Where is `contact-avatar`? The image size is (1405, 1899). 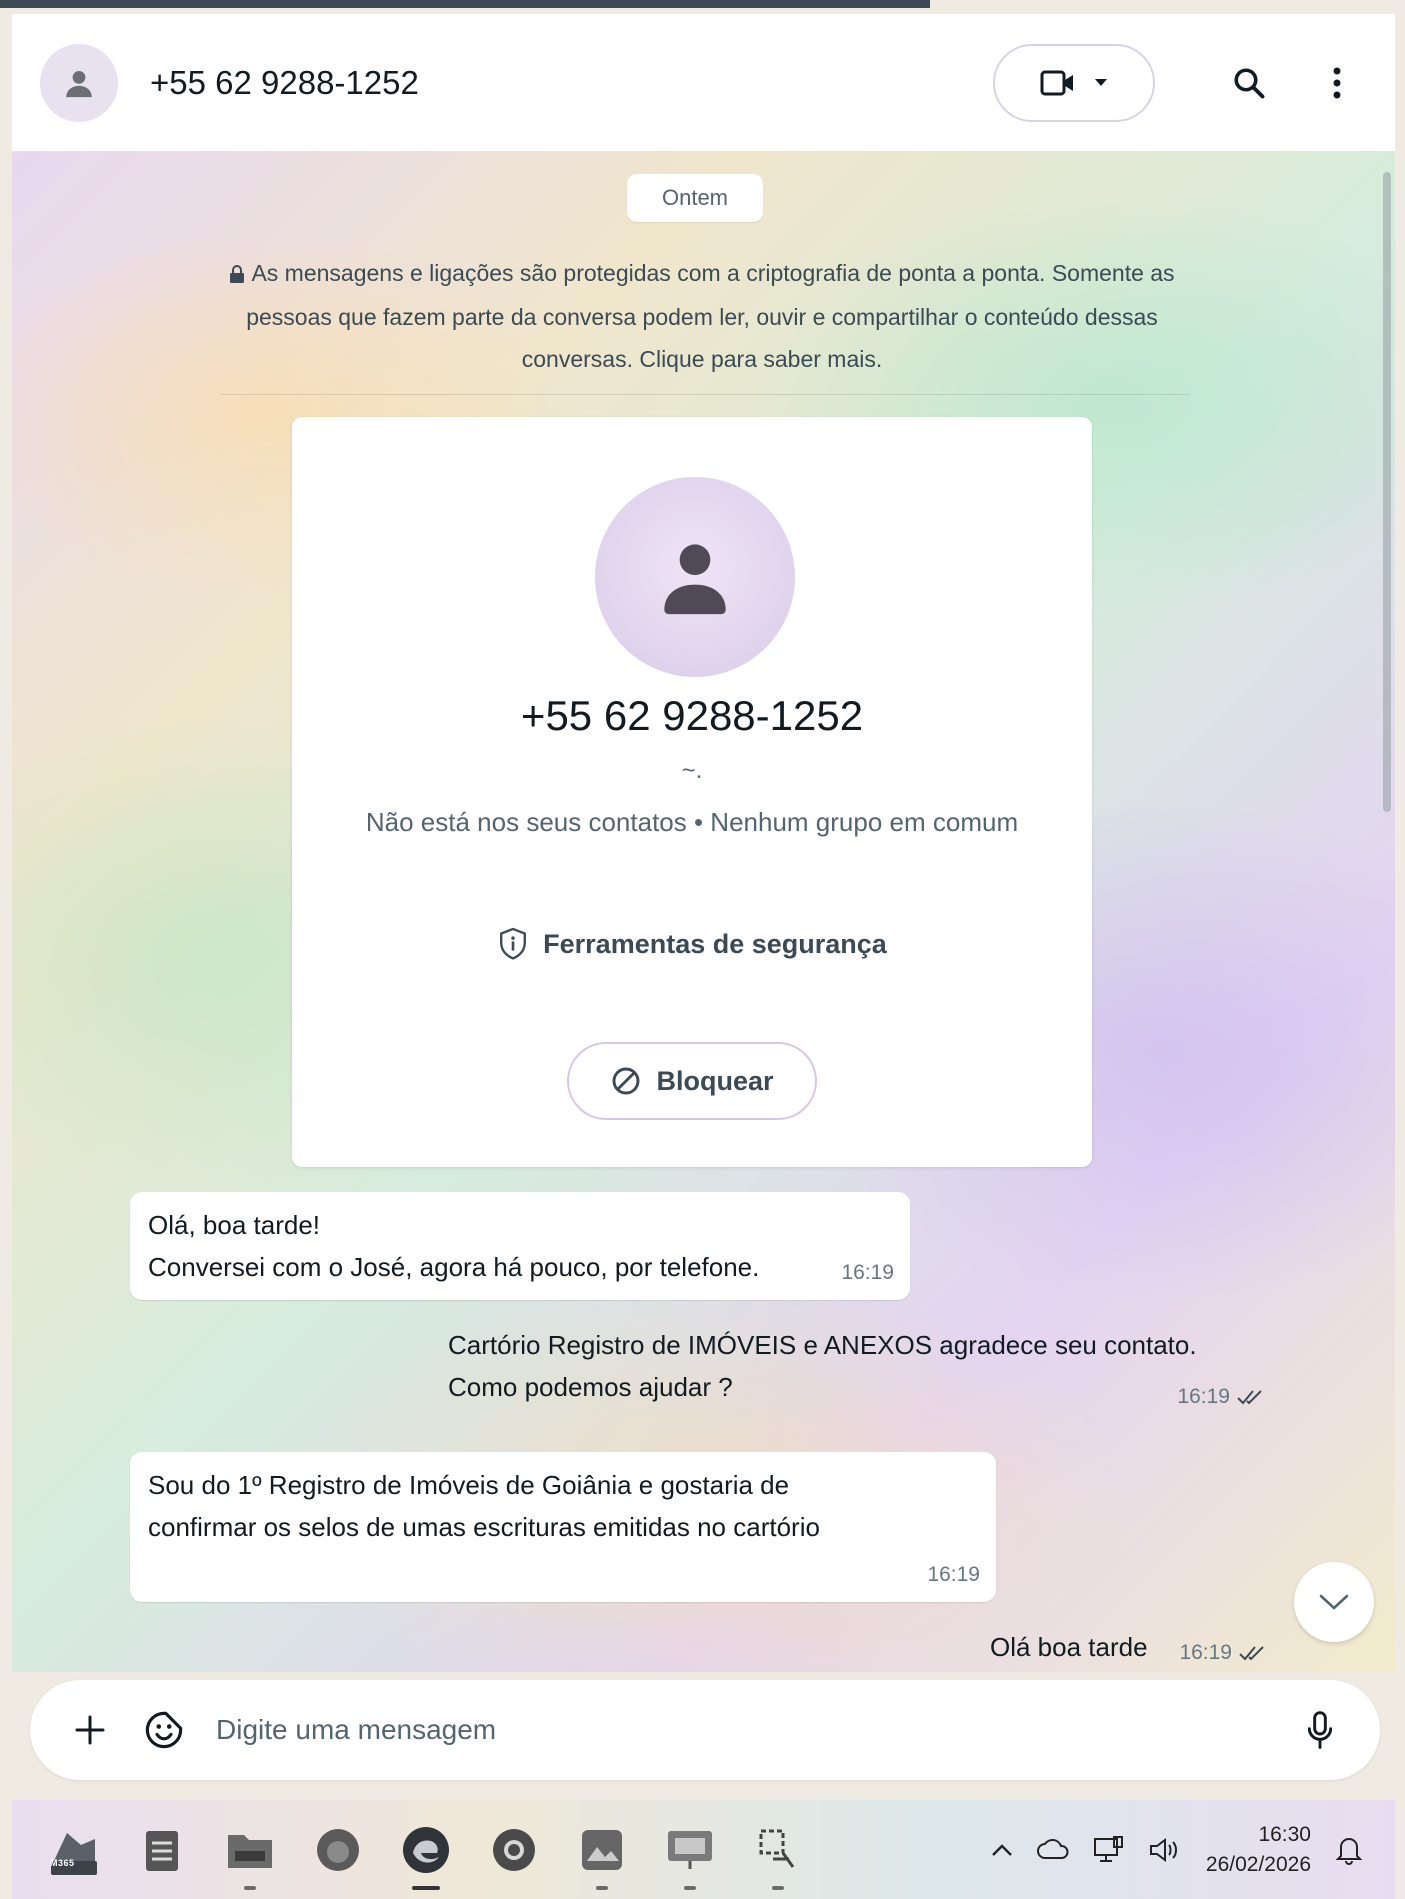 contact-avatar is located at coordinates (79, 82).